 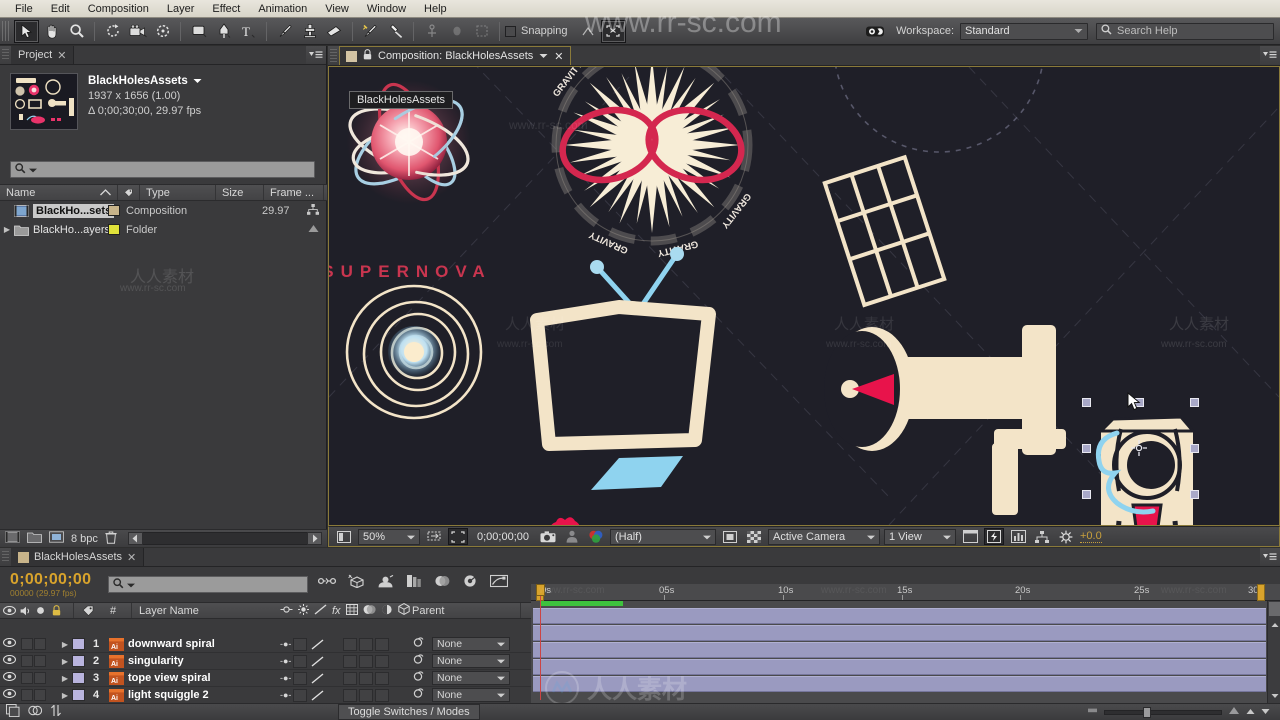 I want to click on tab-project: Project ✕, so click(x=43, y=55).